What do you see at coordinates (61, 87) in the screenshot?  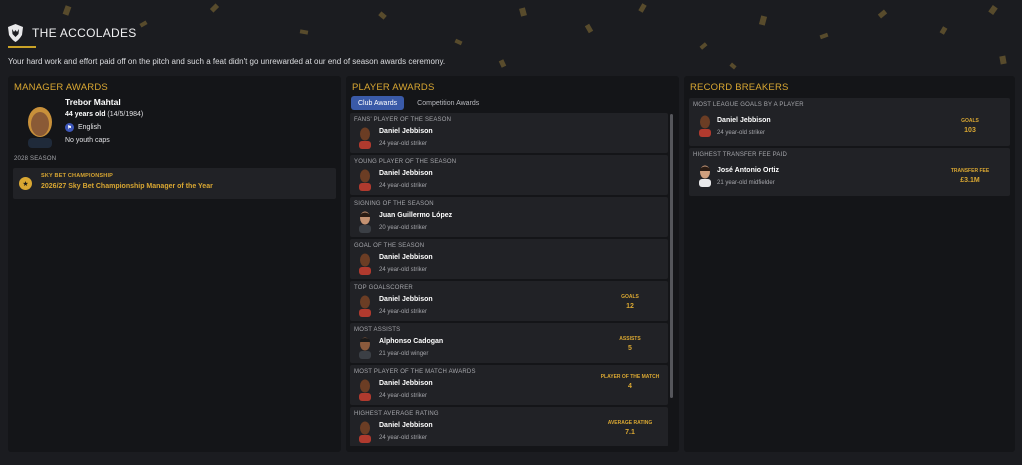 I see `panel-title: MANAGER AWARDS` at bounding box center [61, 87].